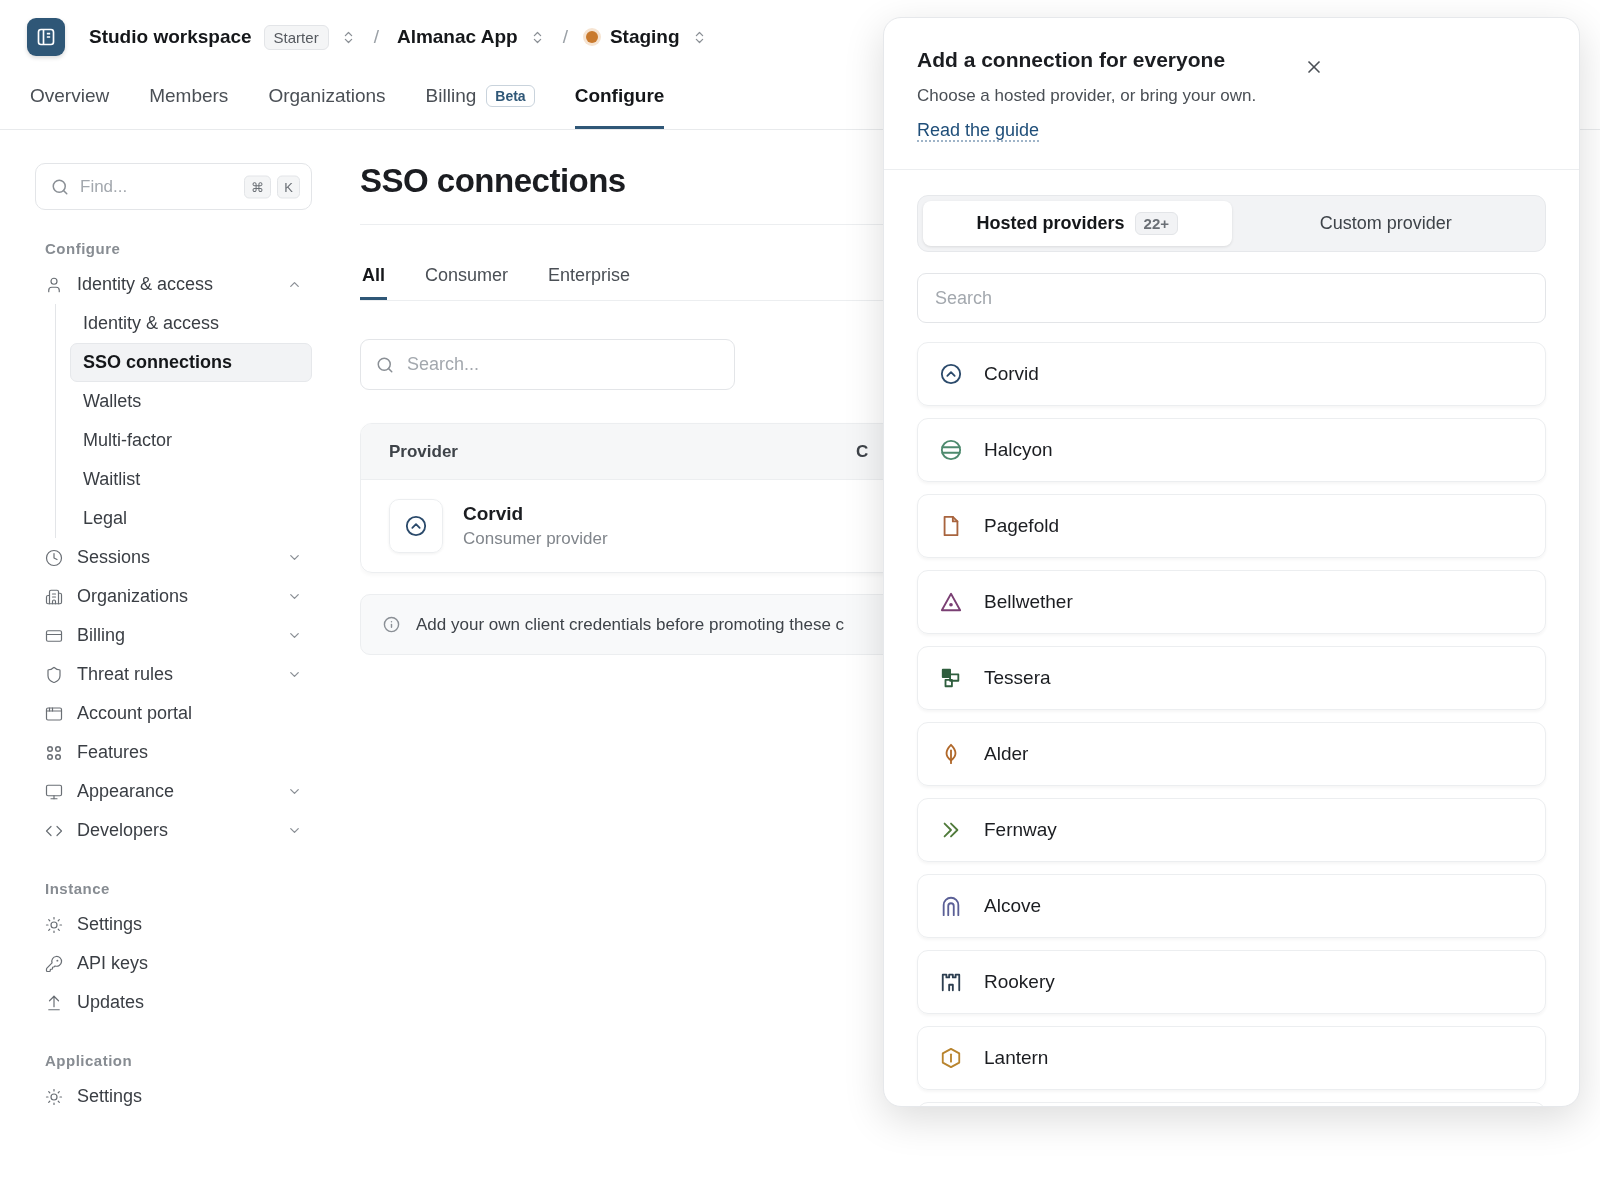  Describe the element at coordinates (83, 249) in the screenshot. I see `section-title: Configure` at that location.